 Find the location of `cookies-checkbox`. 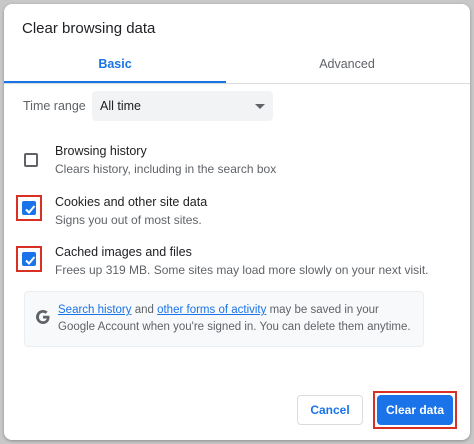

cookies-checkbox is located at coordinates (29, 208).